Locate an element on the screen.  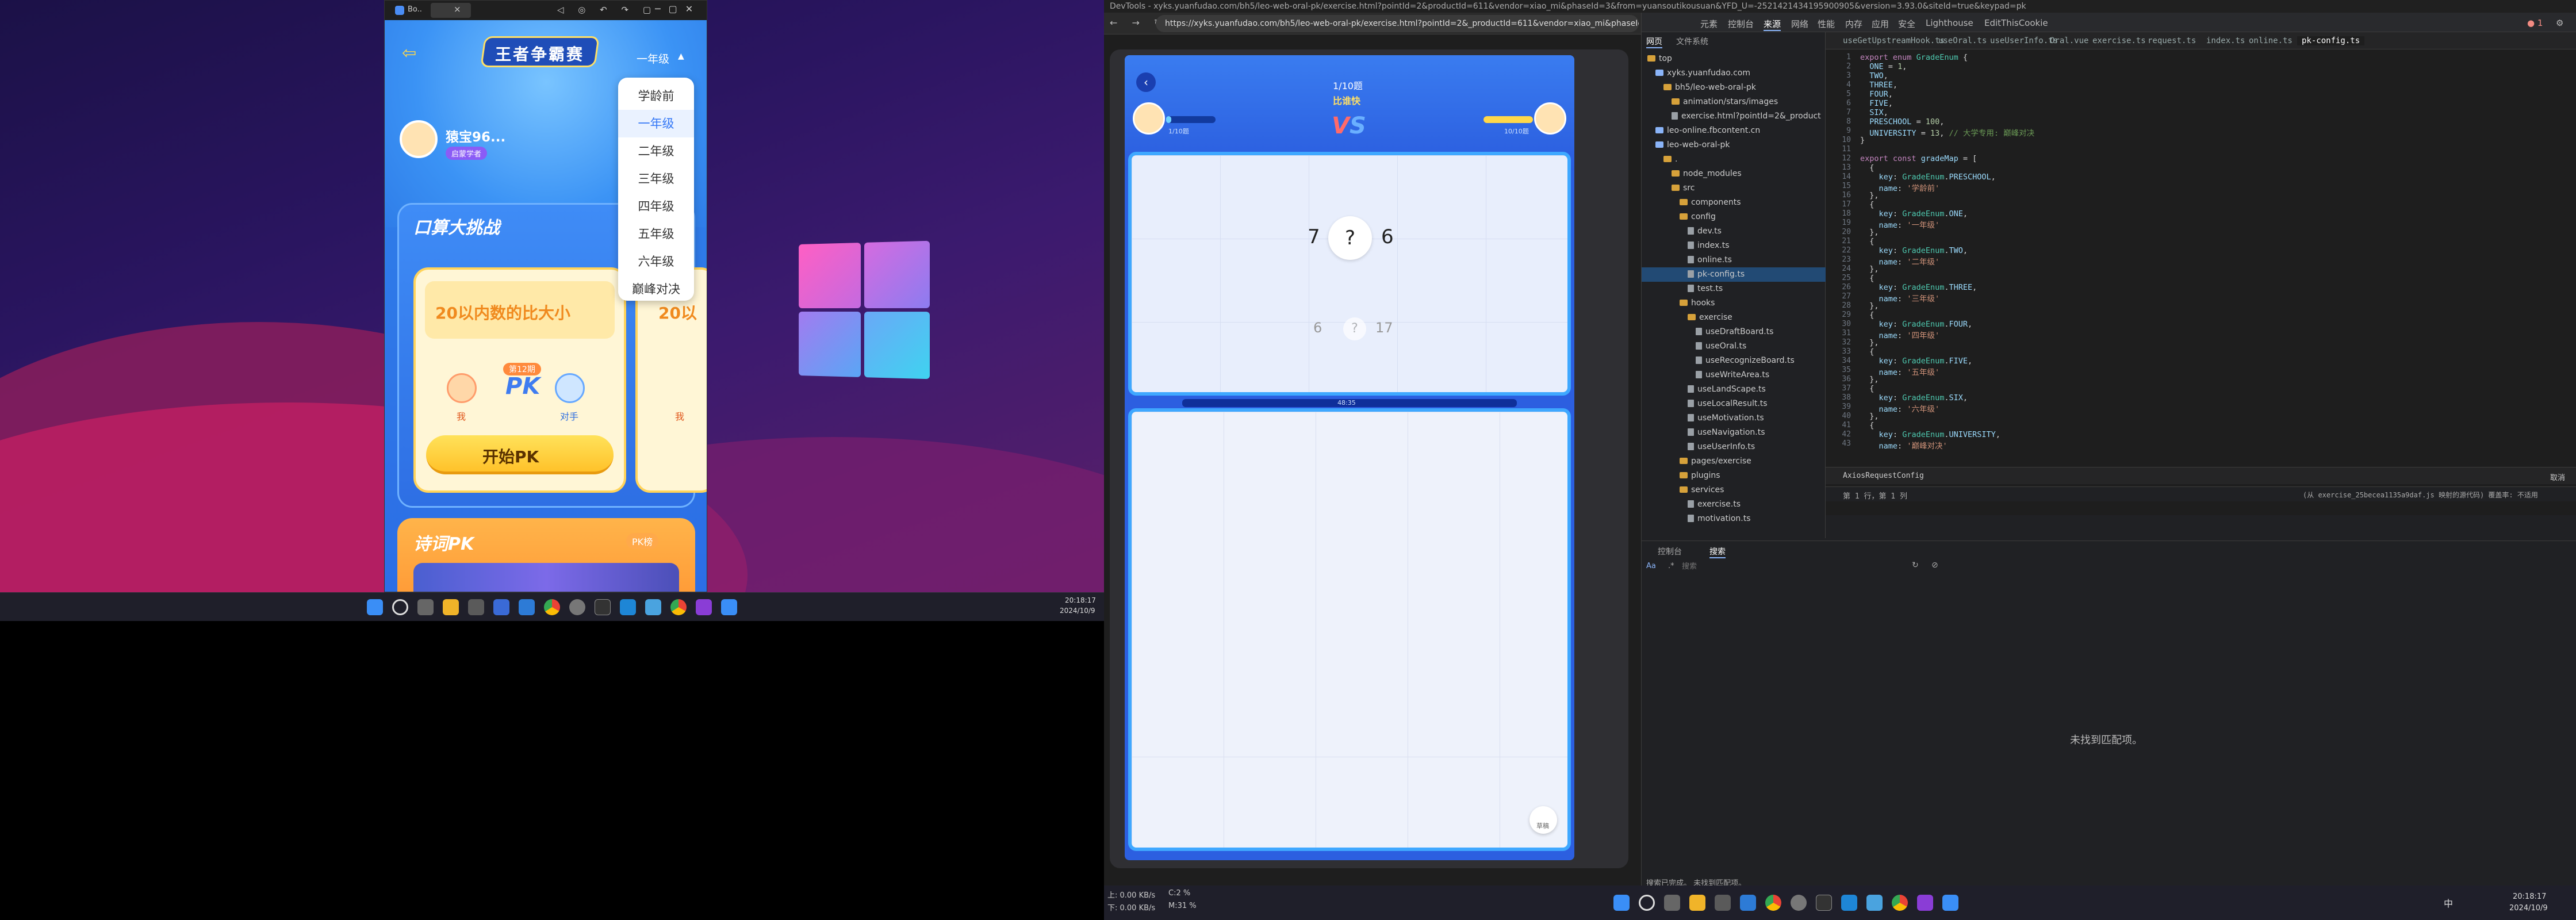
file-tree-file: useUserInfo.ts is located at coordinates (1734, 447).